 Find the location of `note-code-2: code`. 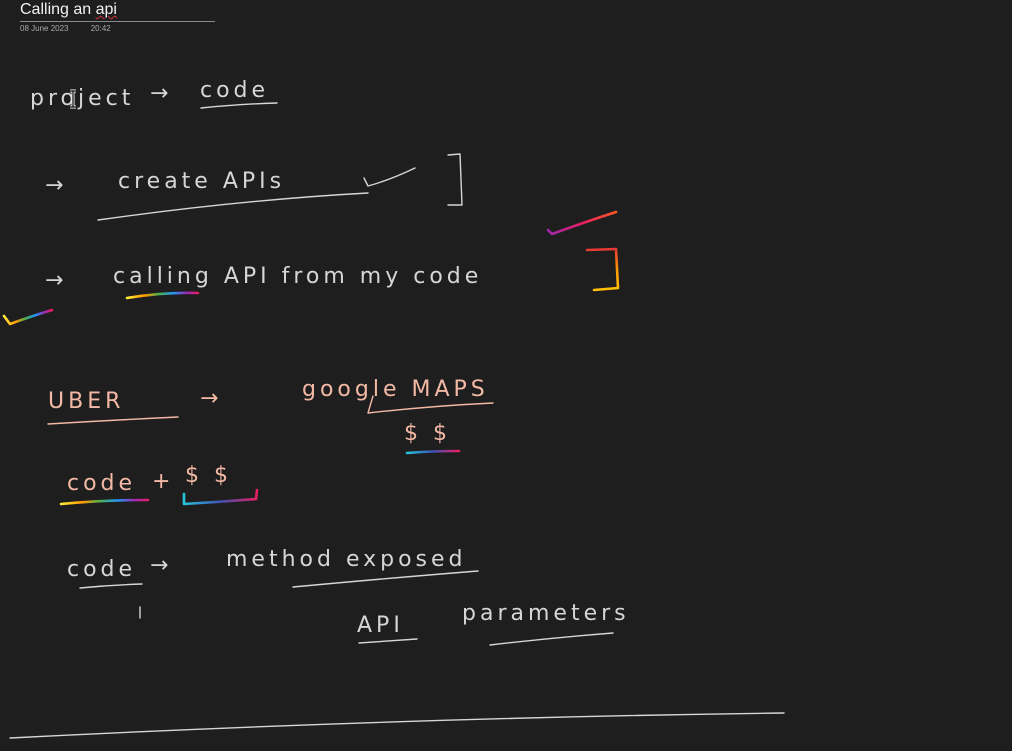

note-code-2: code is located at coordinates (101, 483).